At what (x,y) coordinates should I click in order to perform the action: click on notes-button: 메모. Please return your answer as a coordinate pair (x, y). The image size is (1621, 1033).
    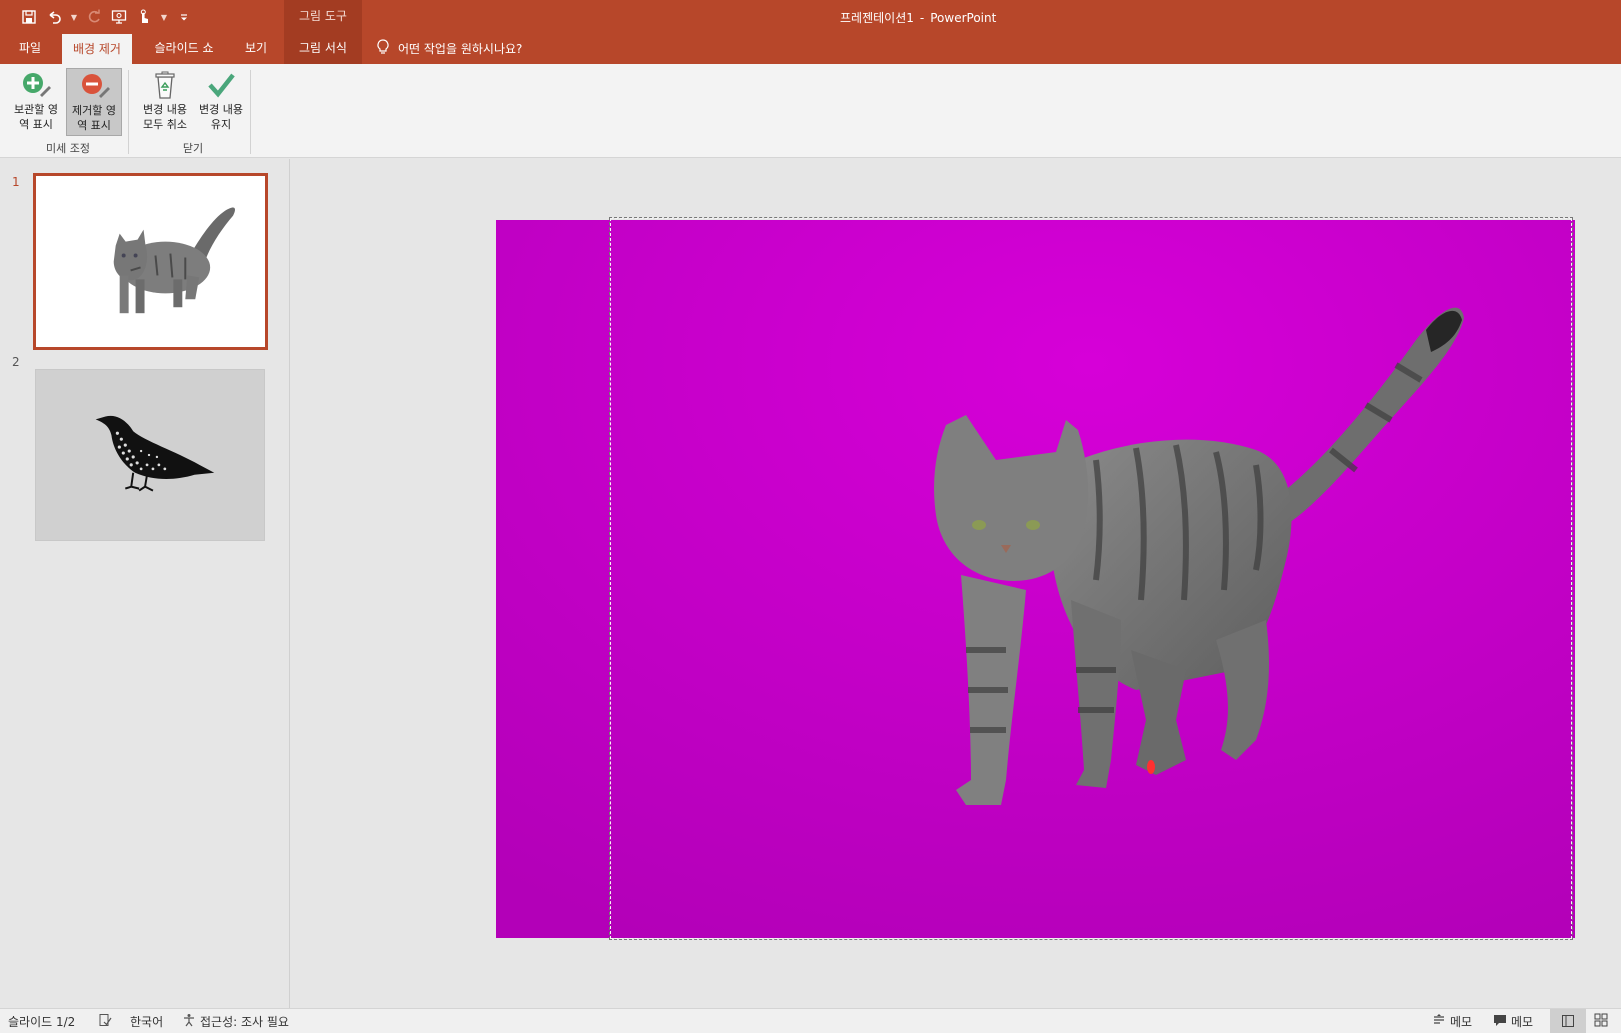
    Looking at the image, I should click on (1452, 1021).